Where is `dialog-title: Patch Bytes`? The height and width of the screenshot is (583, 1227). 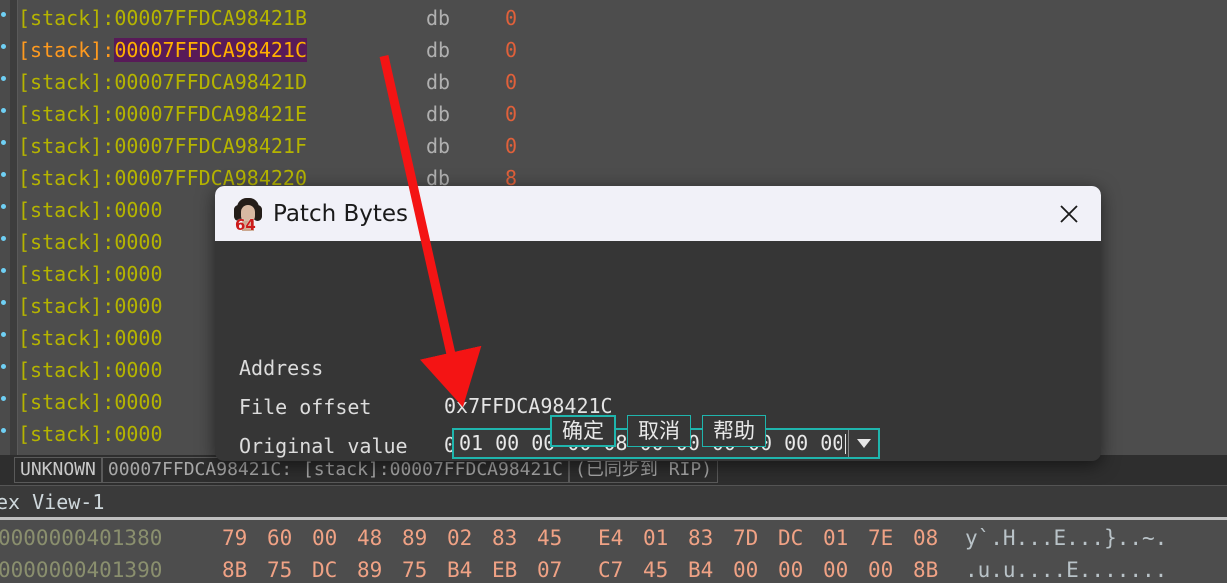 dialog-title: Patch Bytes is located at coordinates (341, 213).